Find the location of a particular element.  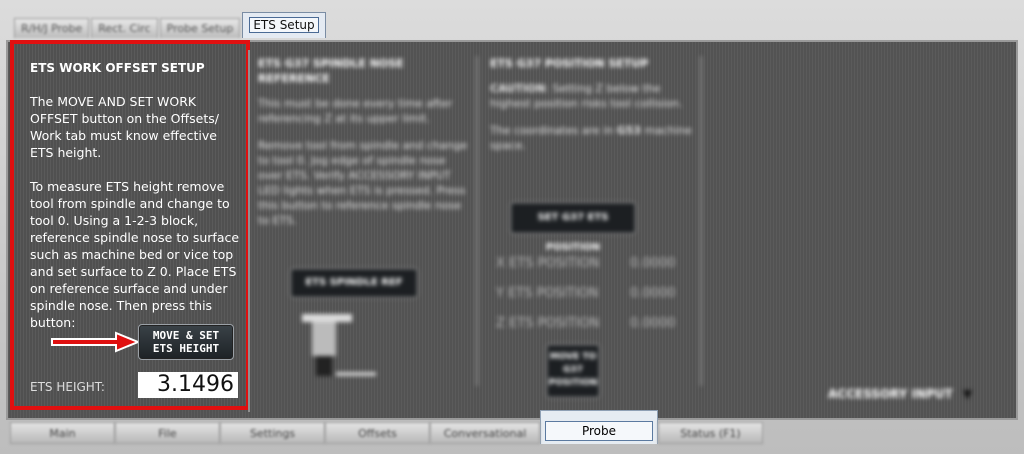

tab-probe-label: Probe is located at coordinates (599, 431).